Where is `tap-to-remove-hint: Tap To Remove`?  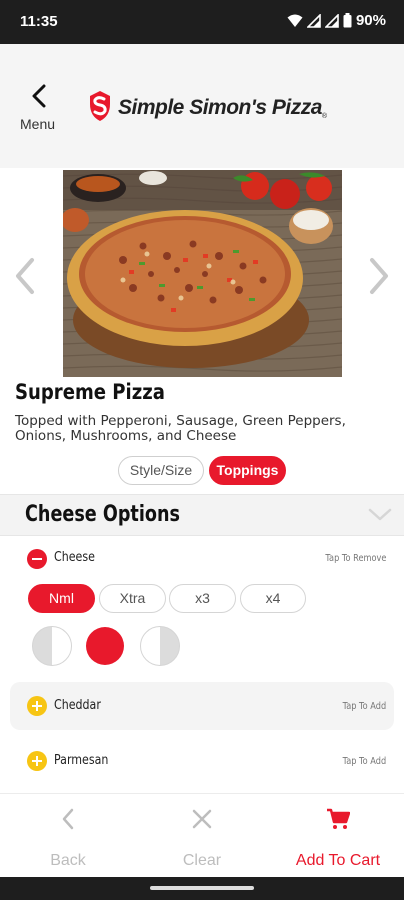 tap-to-remove-hint: Tap To Remove is located at coordinates (355, 558).